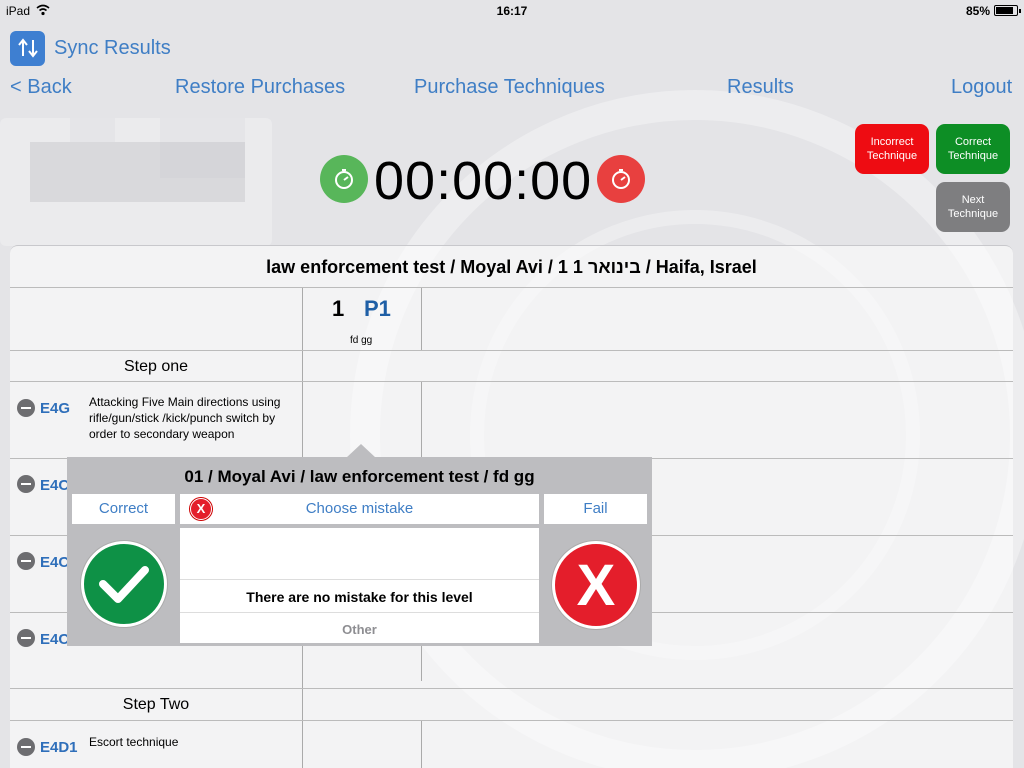  What do you see at coordinates (156, 704) in the screenshot?
I see `step-two-label: Step Two` at bounding box center [156, 704].